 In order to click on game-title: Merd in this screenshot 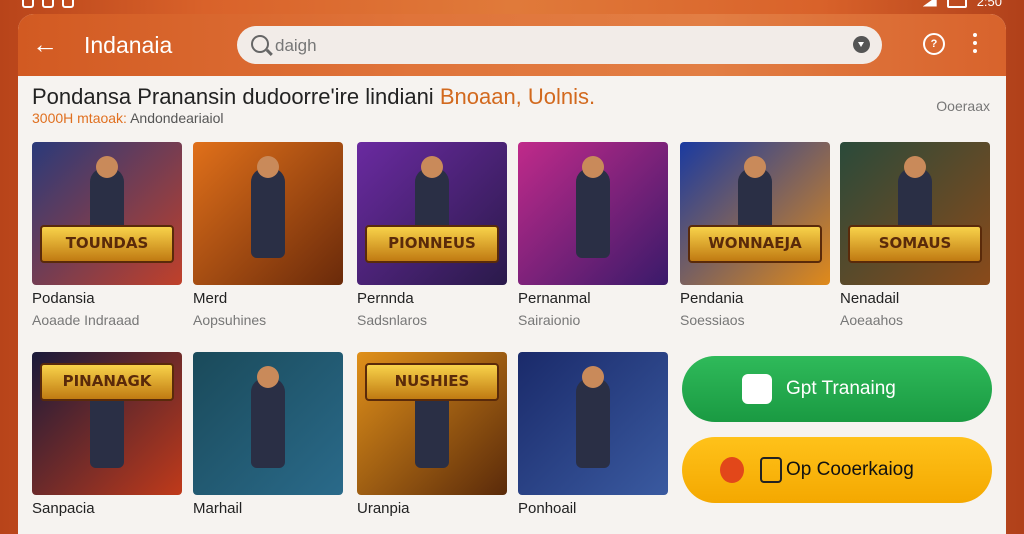, I will do `click(210, 298)`.